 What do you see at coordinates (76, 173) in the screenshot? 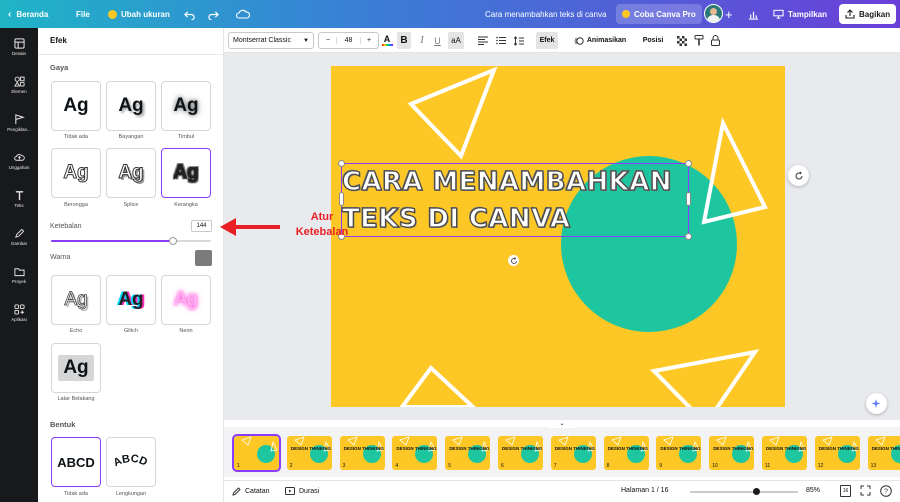
I see `effect-hollow-tile: Ag` at bounding box center [76, 173].